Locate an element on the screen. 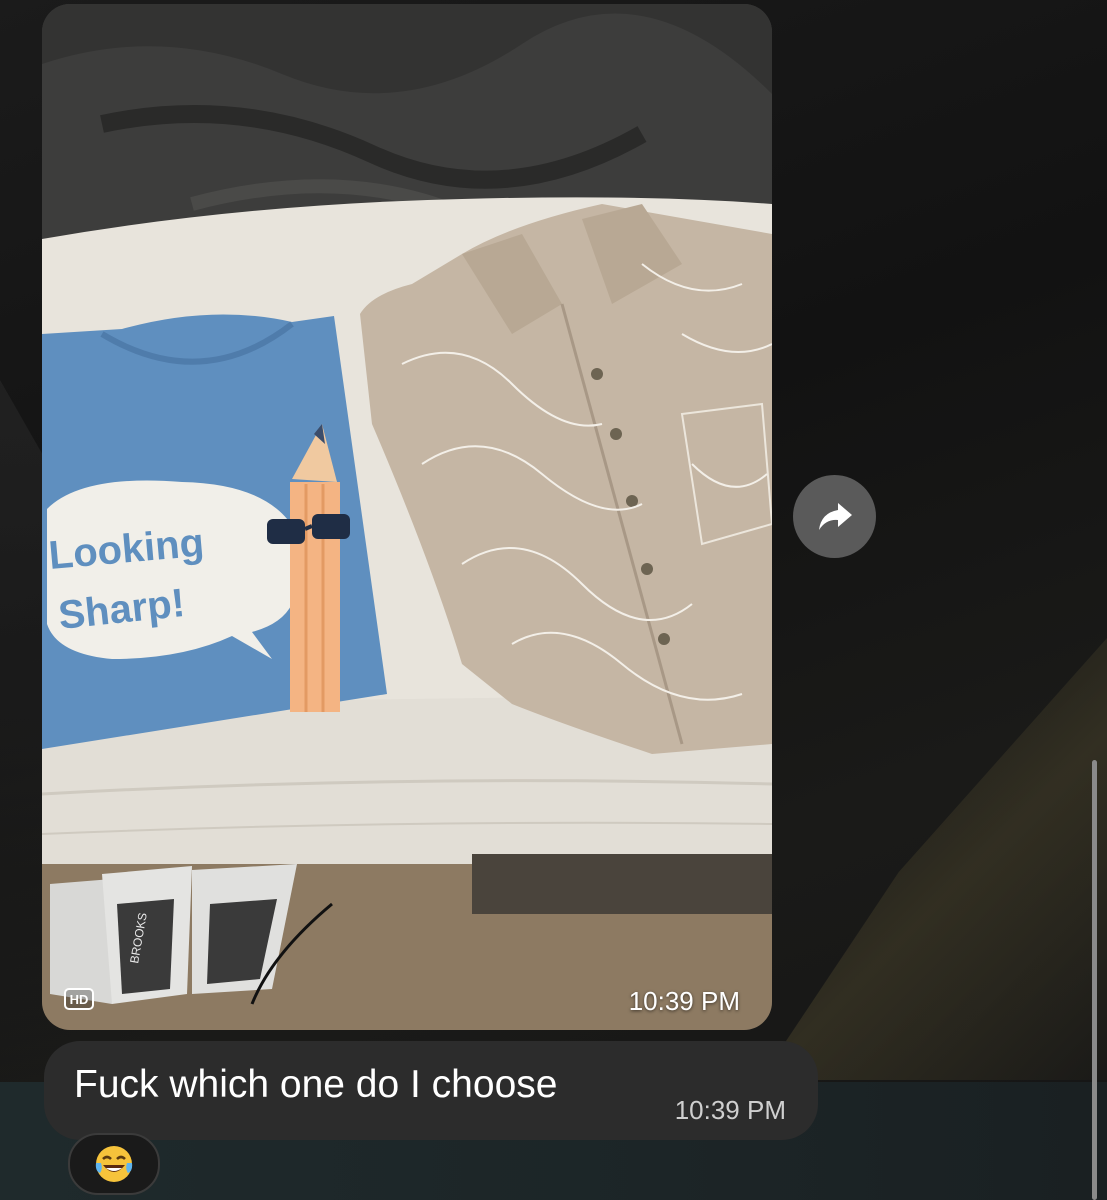  blue-tshirt-graphic: Looking Sharp! is located at coordinates (214, 531).